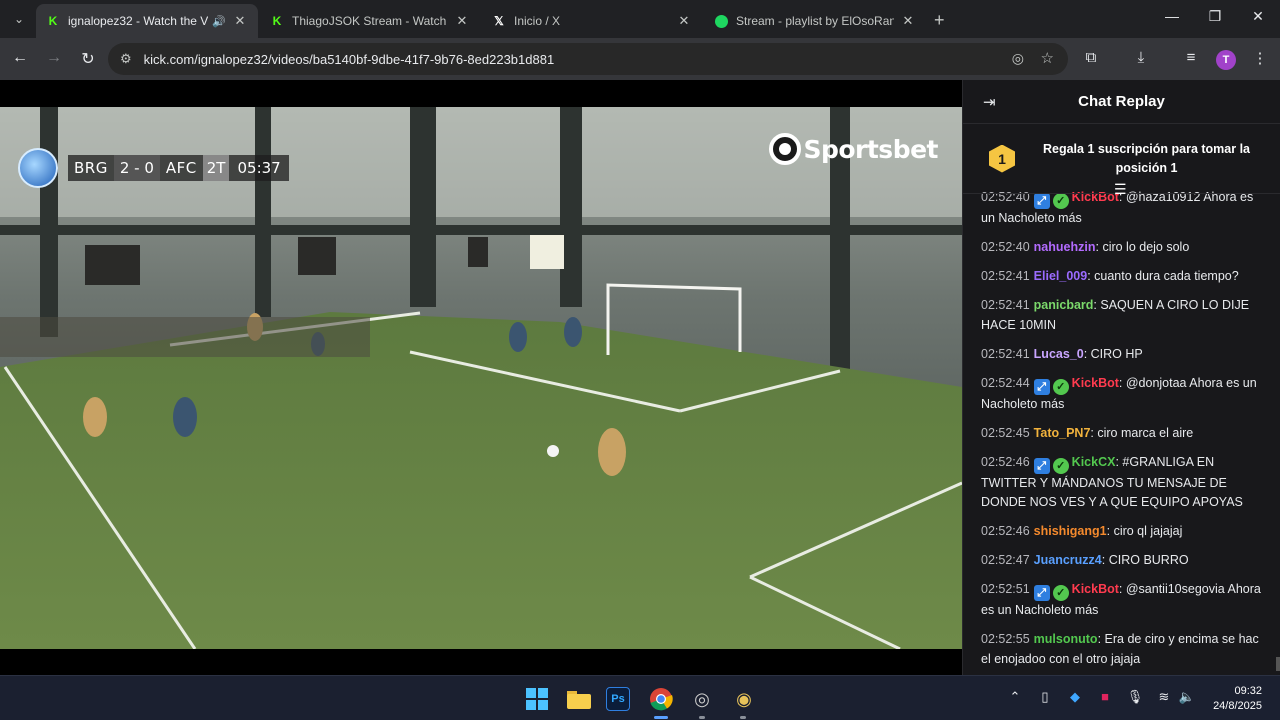 Image resolution: width=1280 pixels, height=720 pixels. Describe the element at coordinates (1062, 433) in the screenshot. I see `message-username: Tato_PN7` at that location.